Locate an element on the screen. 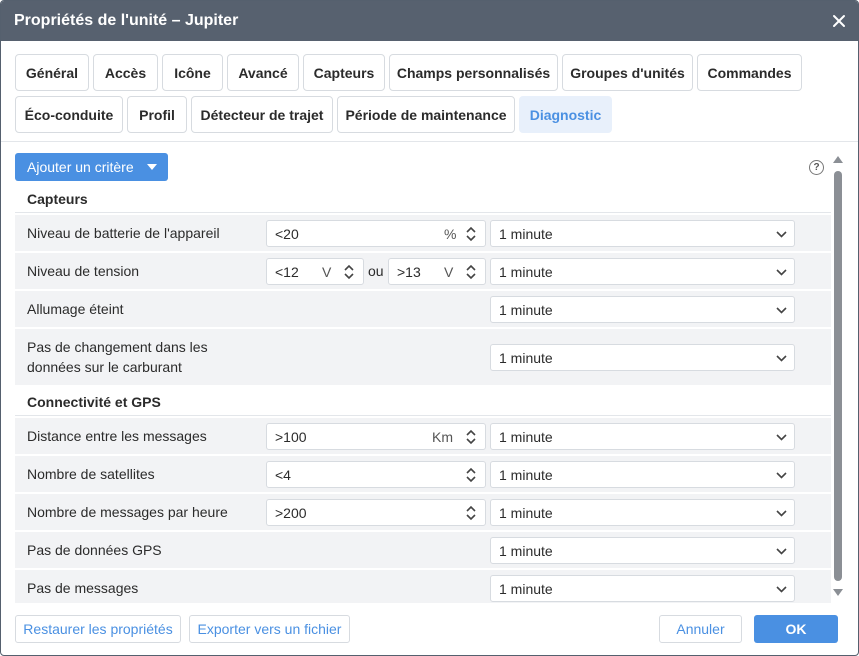  criterion-label-line1: Pas de changement dans les is located at coordinates (117, 347).